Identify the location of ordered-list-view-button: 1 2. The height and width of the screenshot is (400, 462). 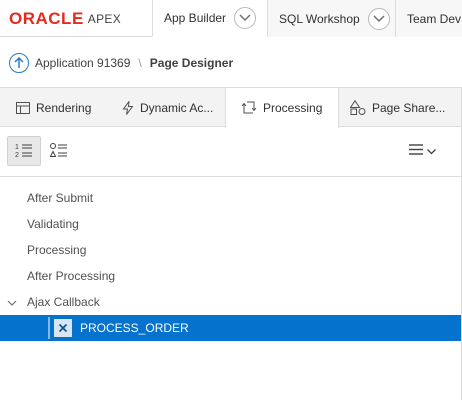
(24, 151).